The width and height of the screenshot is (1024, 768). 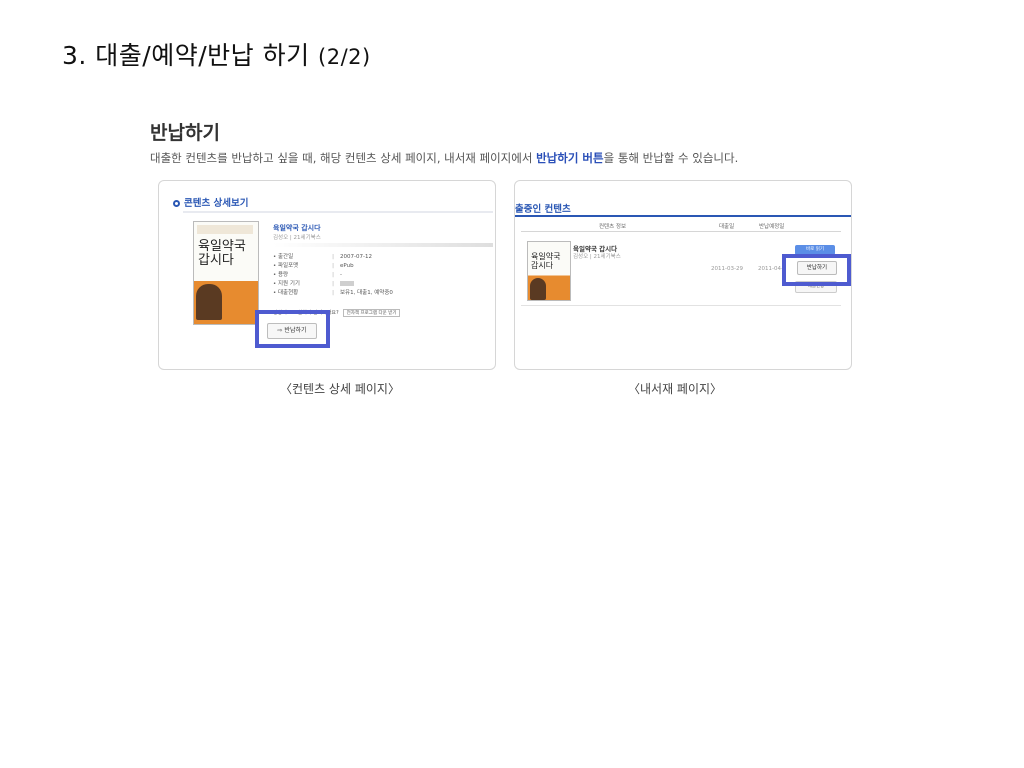 I want to click on content-detail-header: 콘텐츠 상세보기, so click(x=211, y=202).